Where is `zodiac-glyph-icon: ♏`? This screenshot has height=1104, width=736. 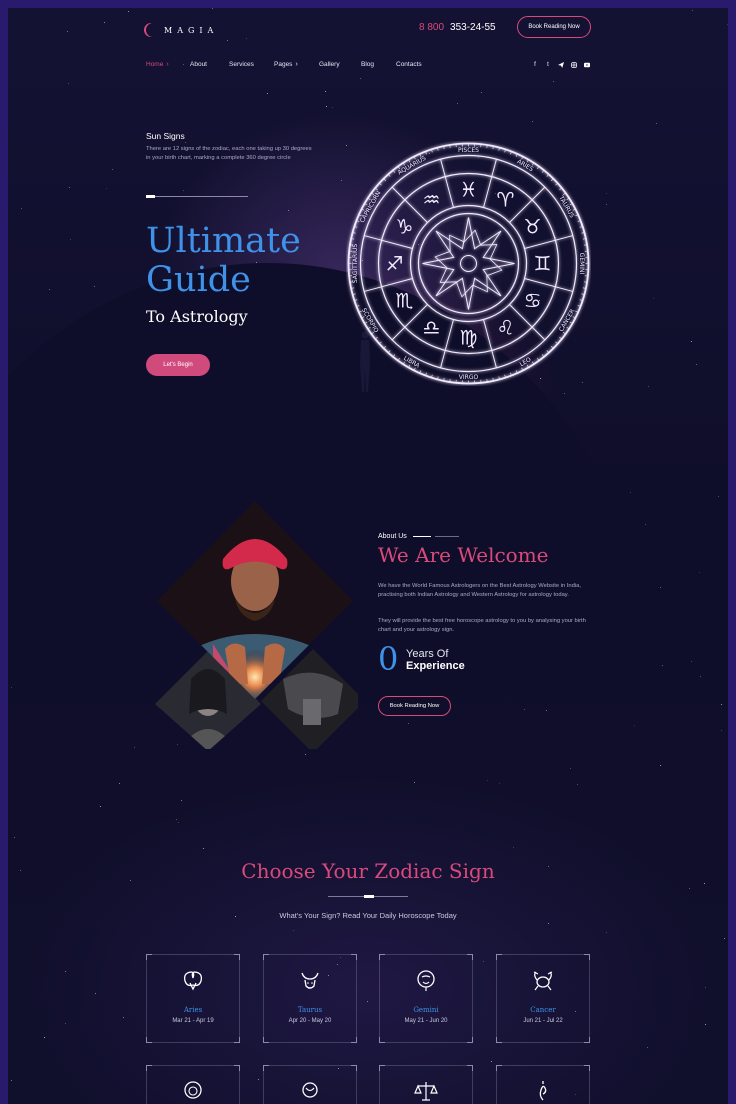 zodiac-glyph-icon: ♏ is located at coordinates (404, 301).